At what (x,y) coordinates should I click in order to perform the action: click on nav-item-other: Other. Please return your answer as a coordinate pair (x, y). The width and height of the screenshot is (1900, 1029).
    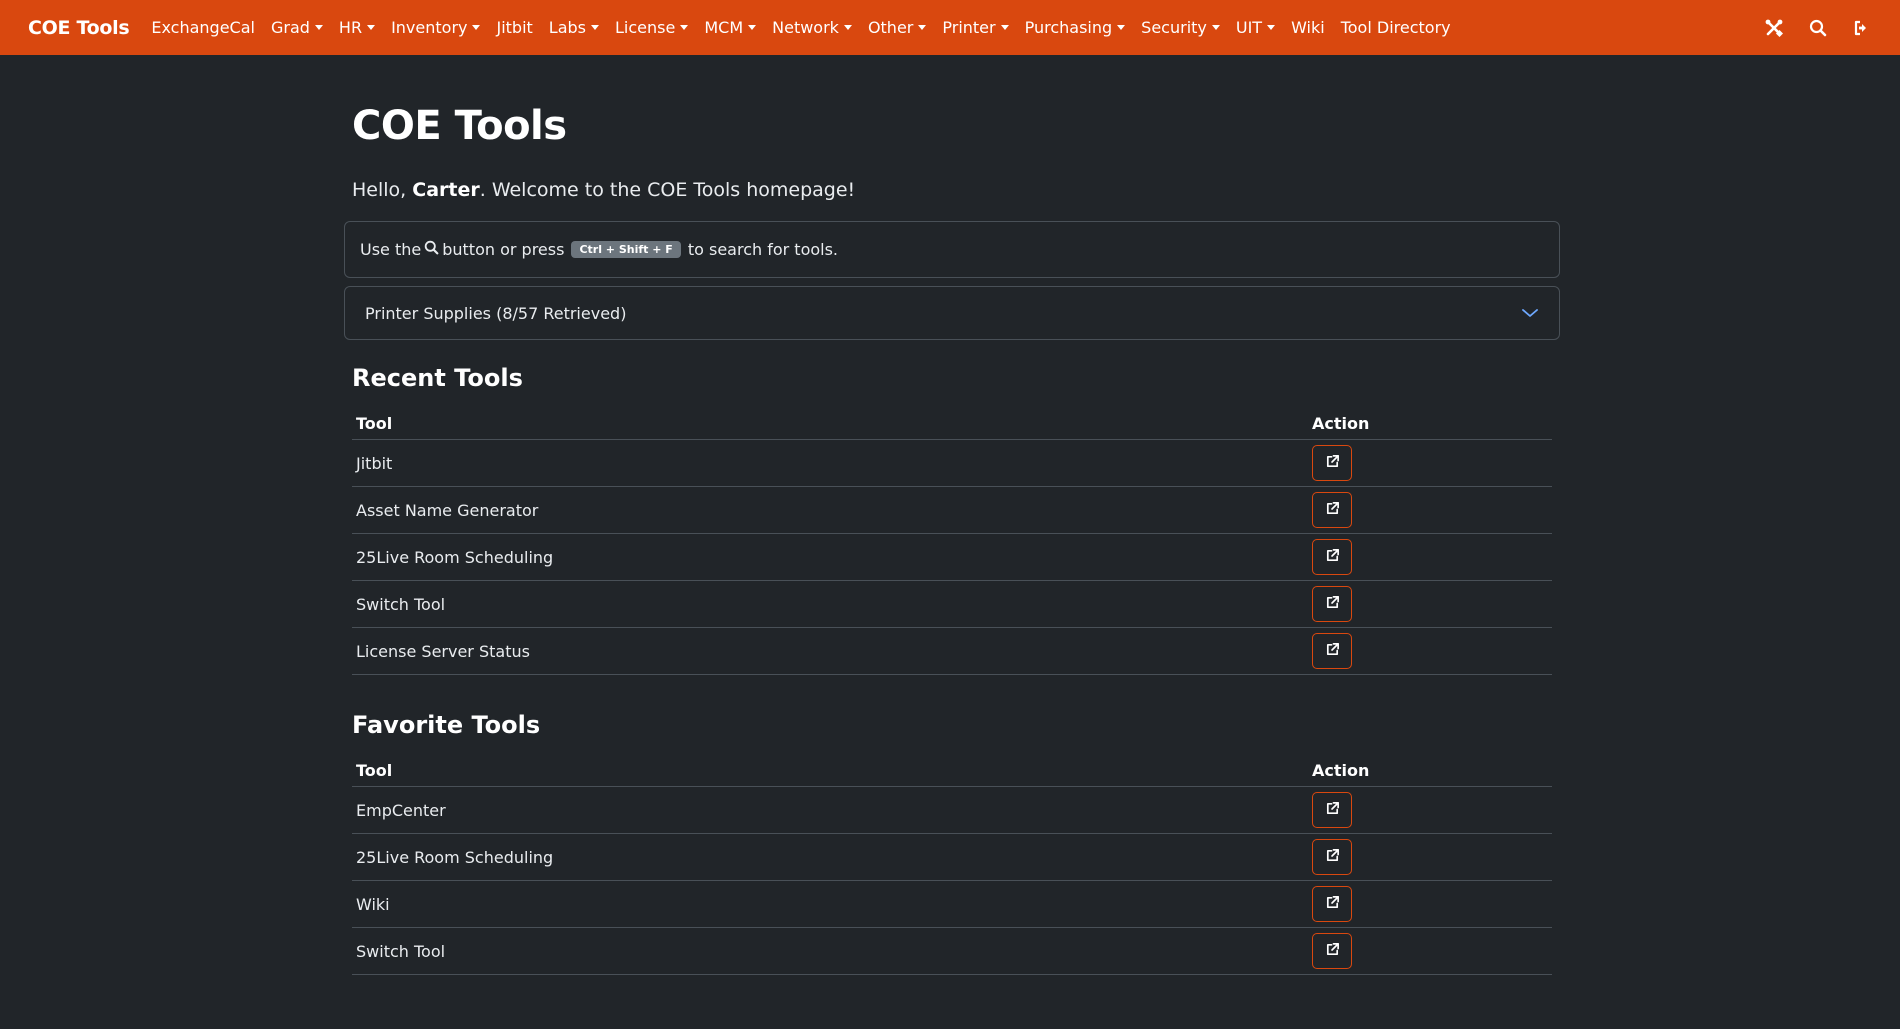
    Looking at the image, I should click on (897, 27).